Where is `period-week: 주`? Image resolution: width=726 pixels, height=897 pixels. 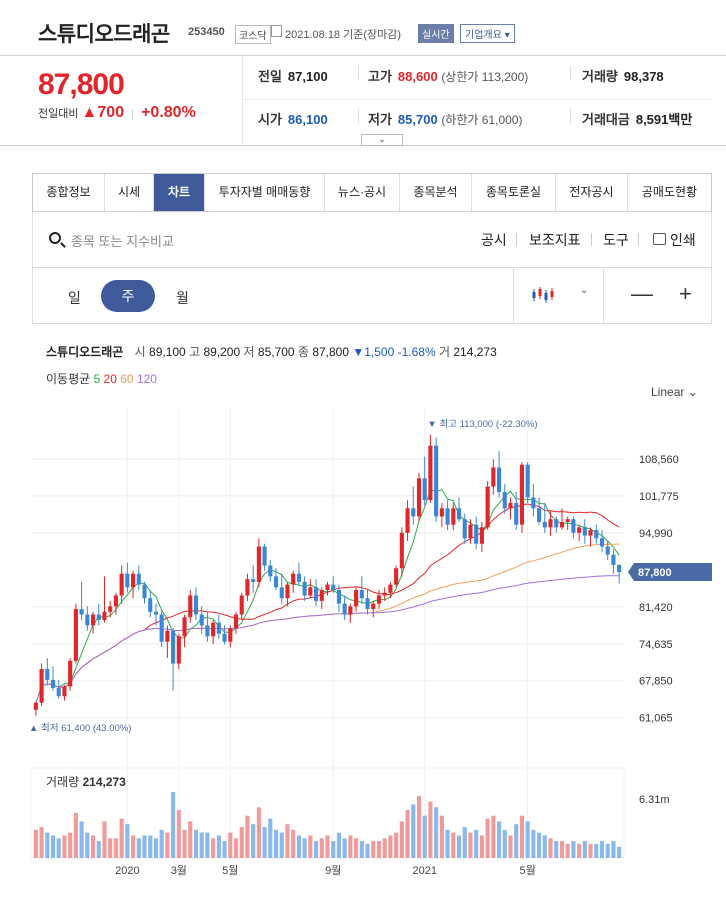
period-week: 주 is located at coordinates (128, 296).